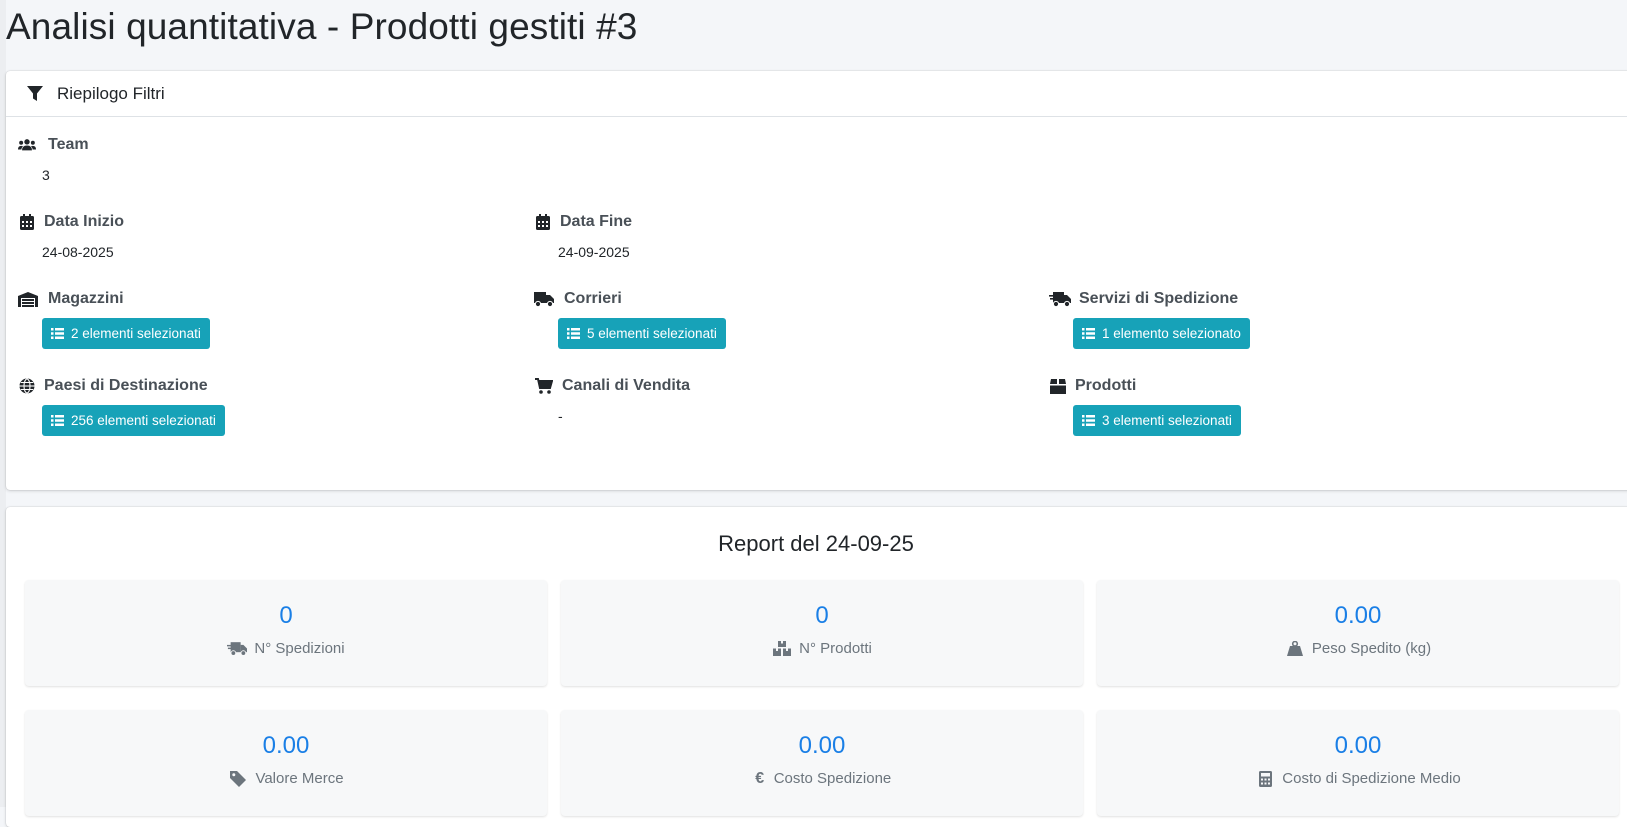 This screenshot has height=827, width=1627. Describe the element at coordinates (626, 385) in the screenshot. I see `filter-canali-label: Canali di Vendita` at that location.